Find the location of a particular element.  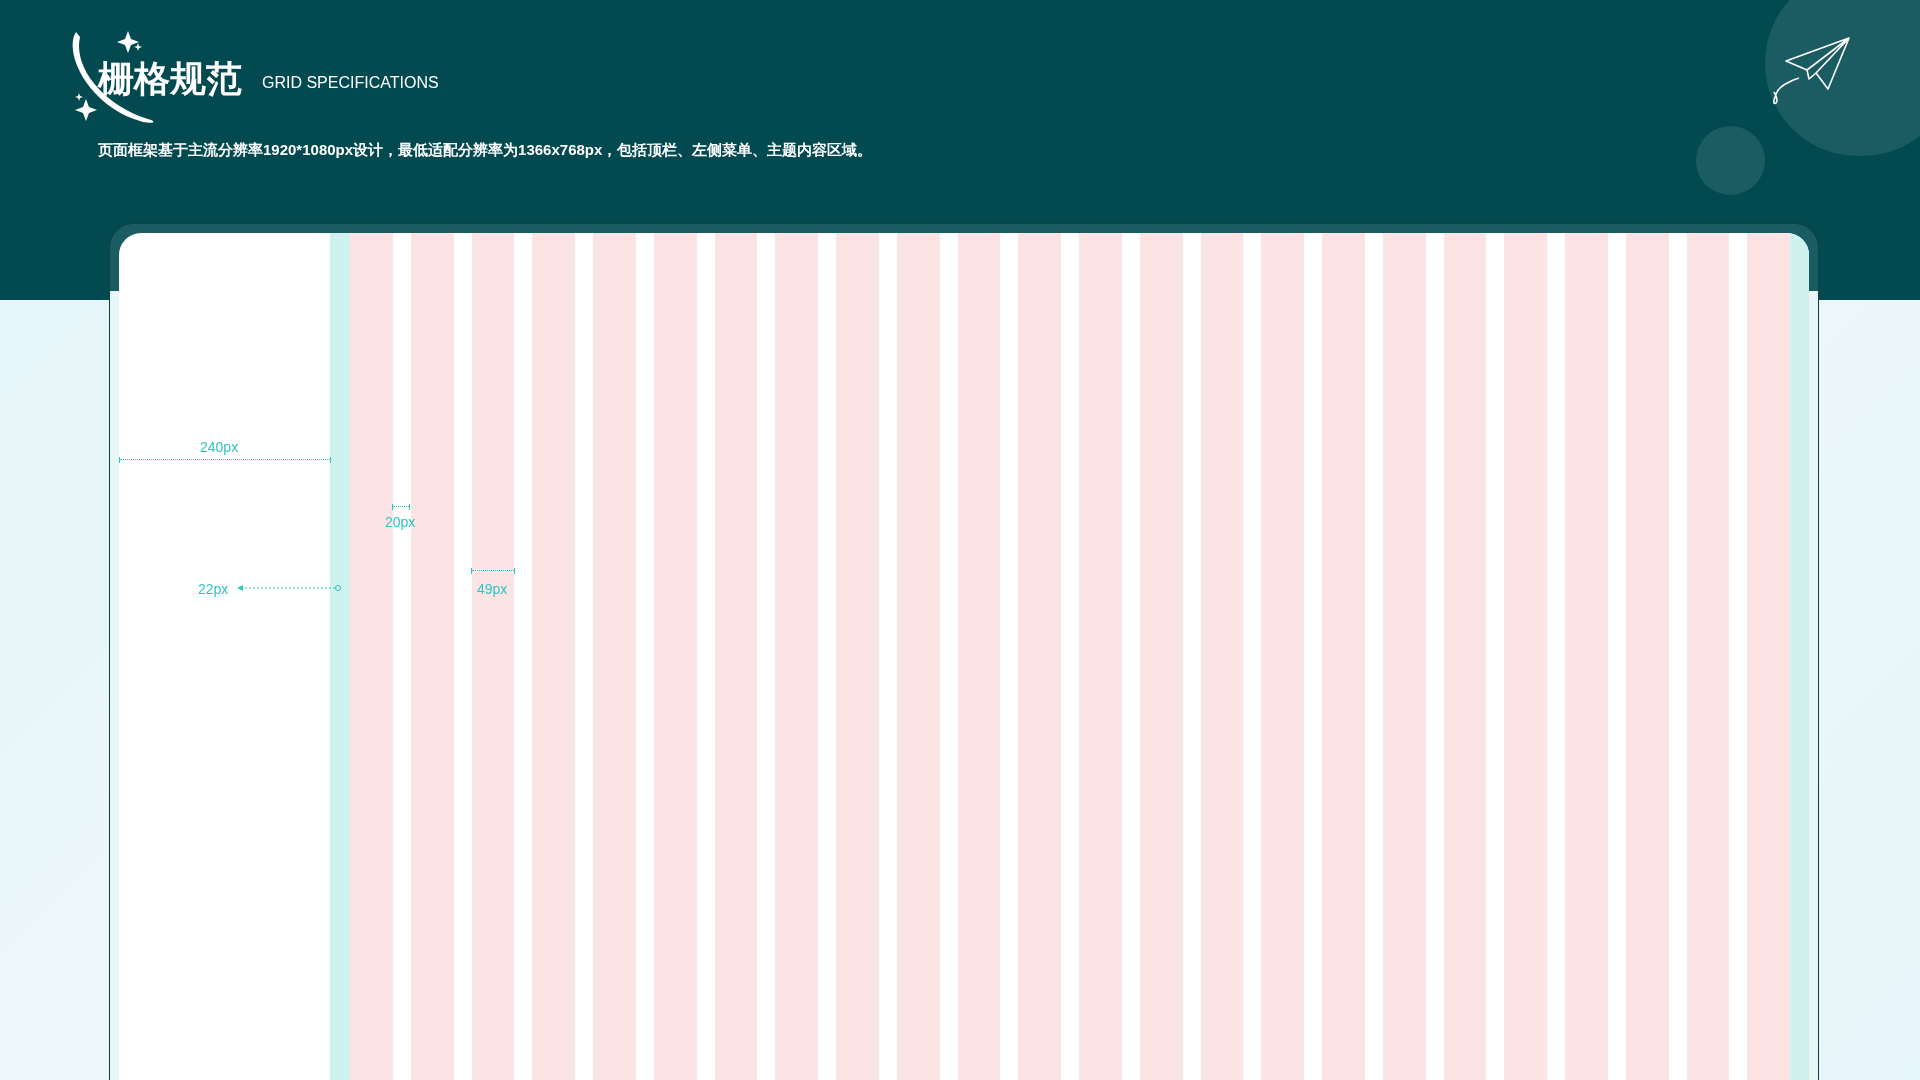

dimension-label: 20px is located at coordinates (400, 522).